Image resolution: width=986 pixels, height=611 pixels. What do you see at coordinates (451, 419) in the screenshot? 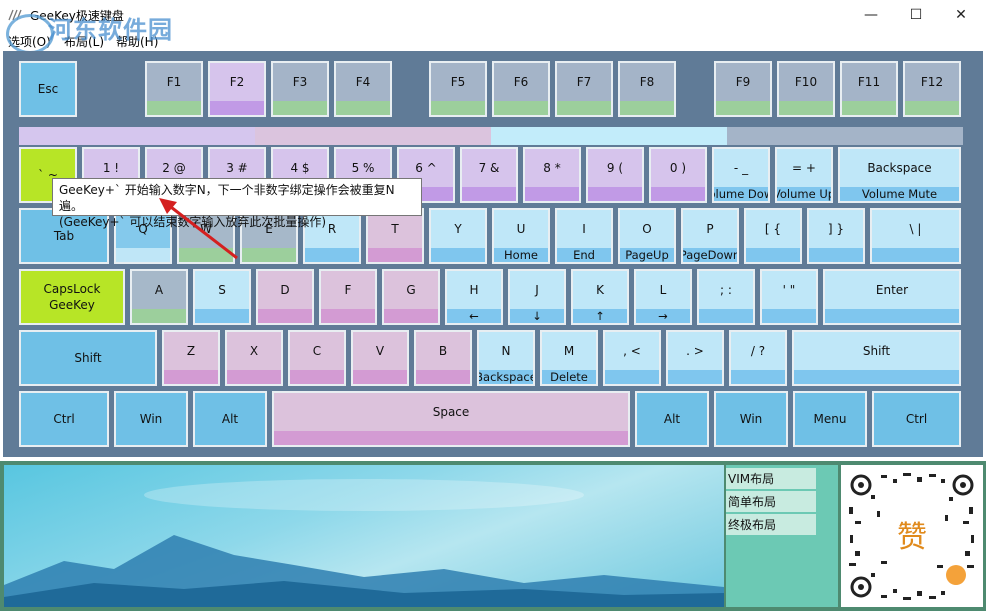
I see `key-space: Space` at bounding box center [451, 419].